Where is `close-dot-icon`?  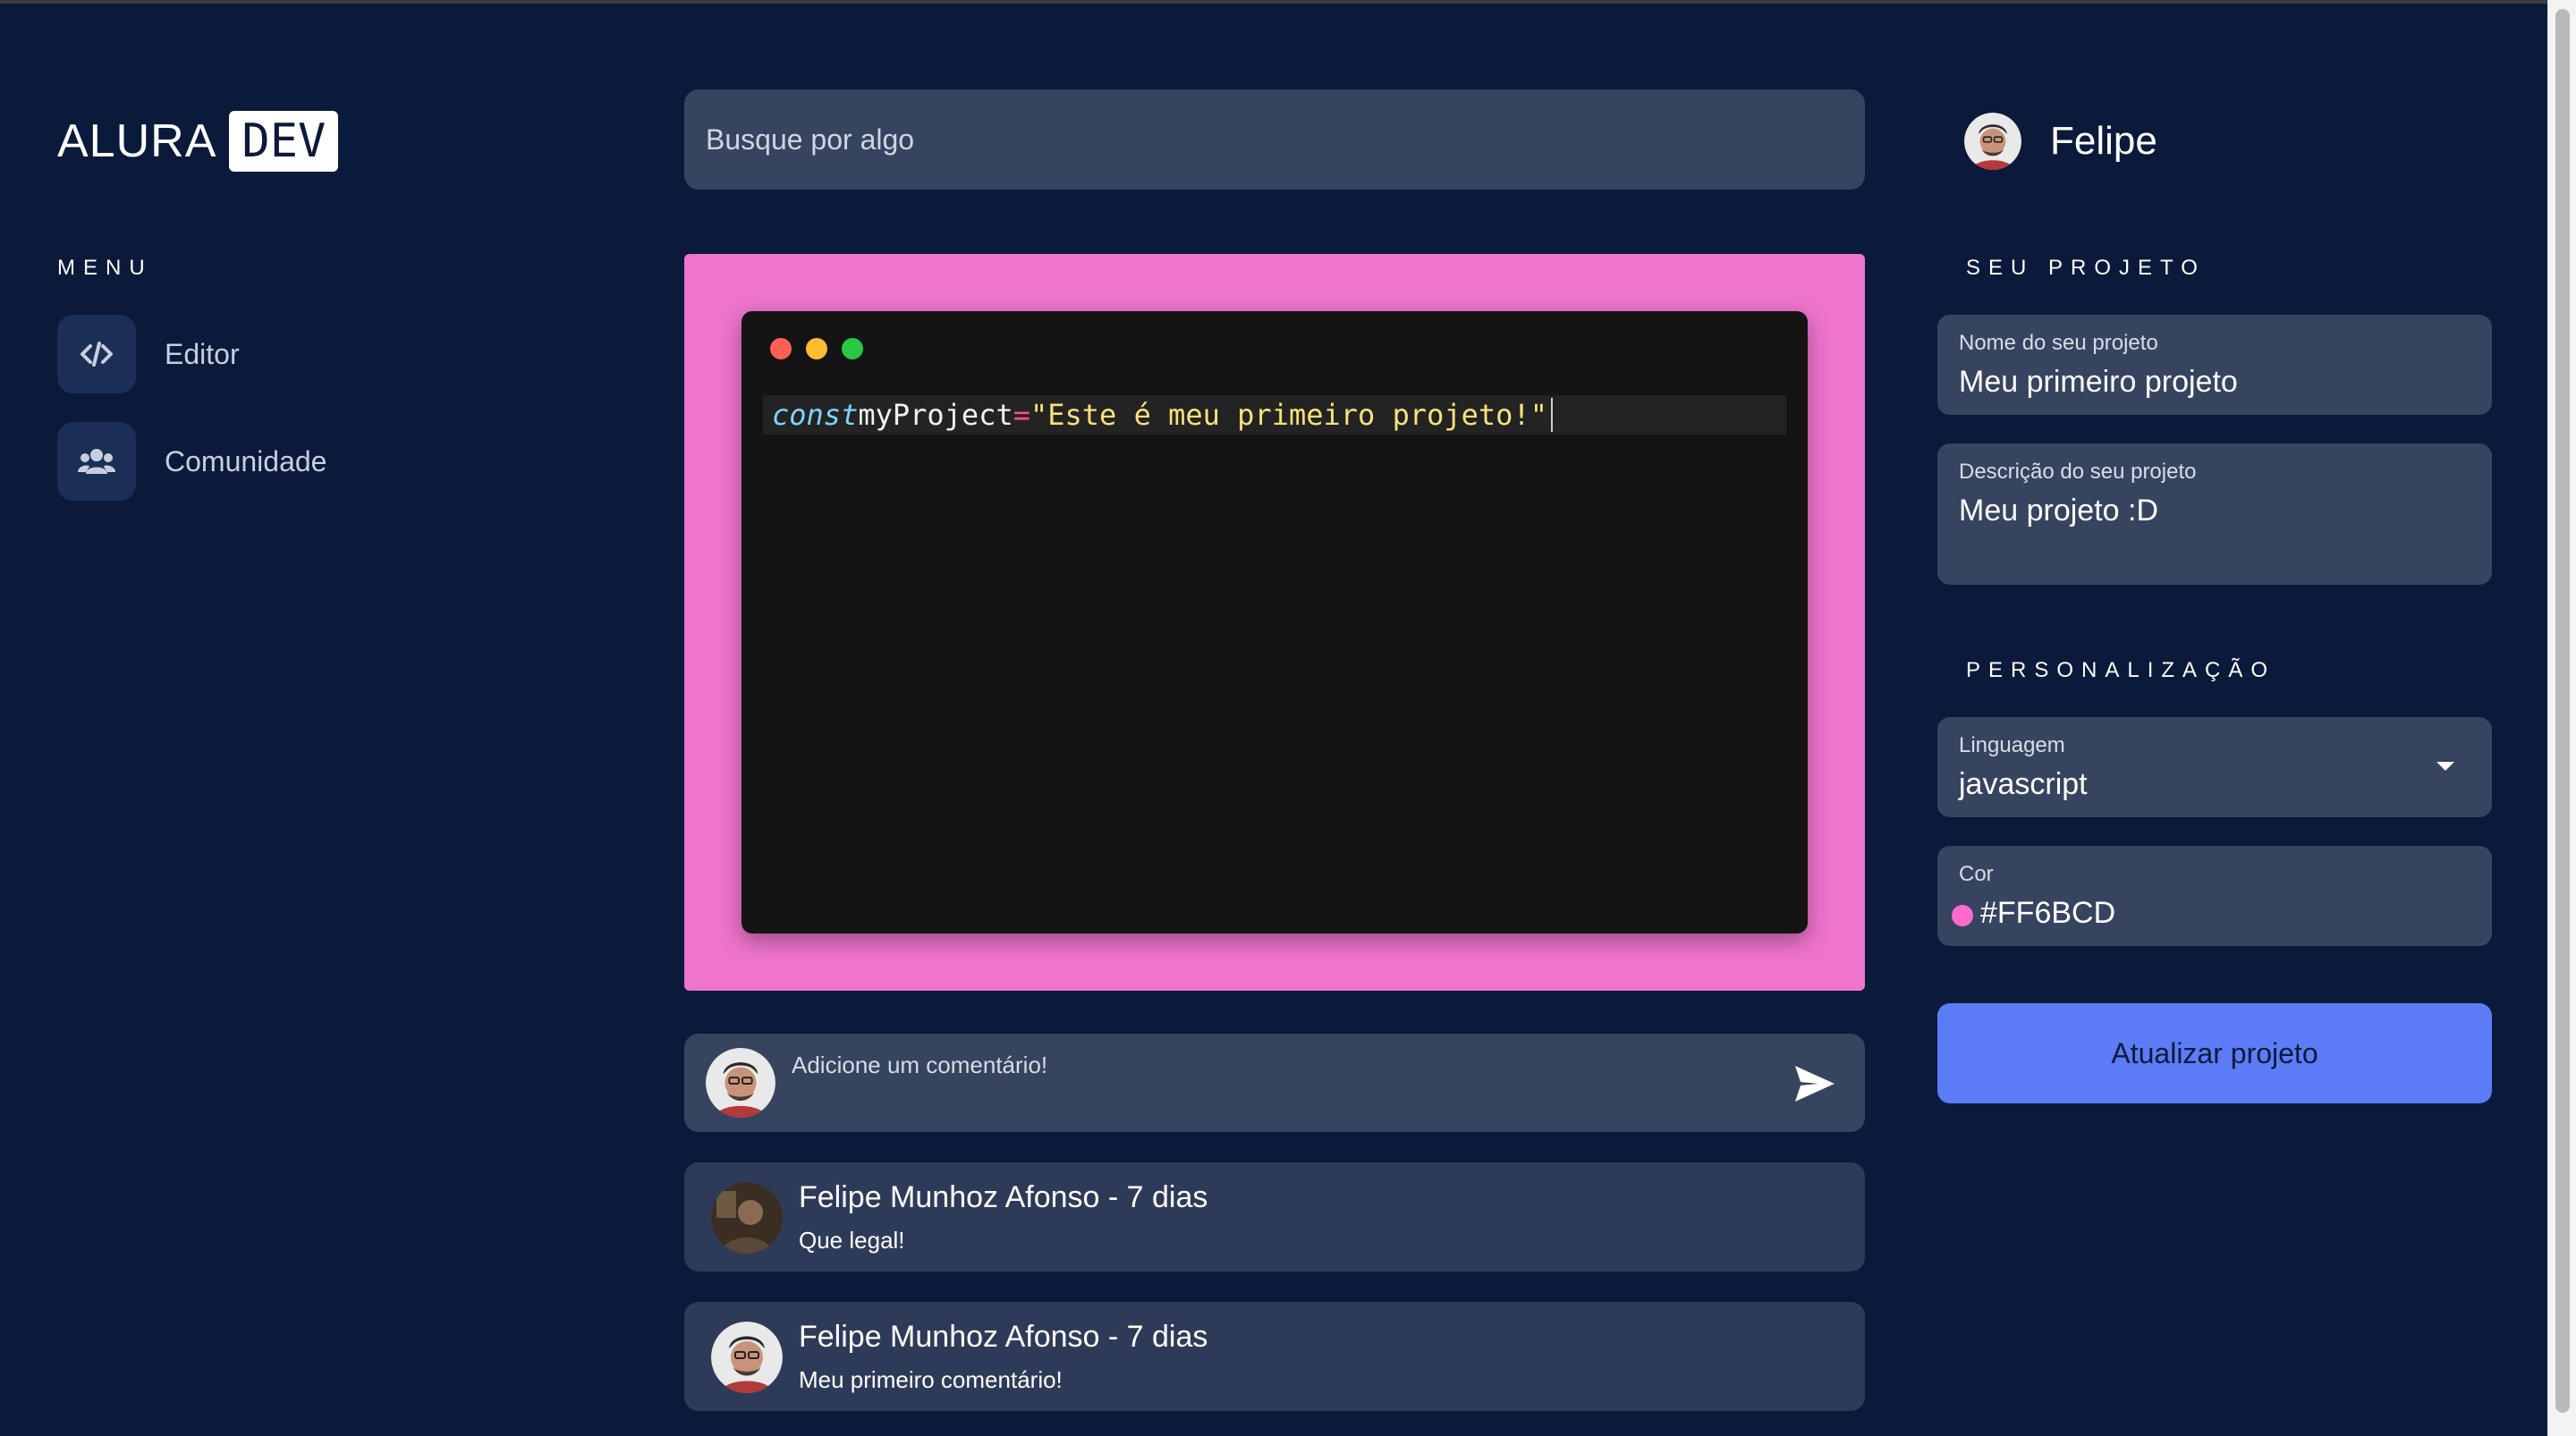 close-dot-icon is located at coordinates (781, 348).